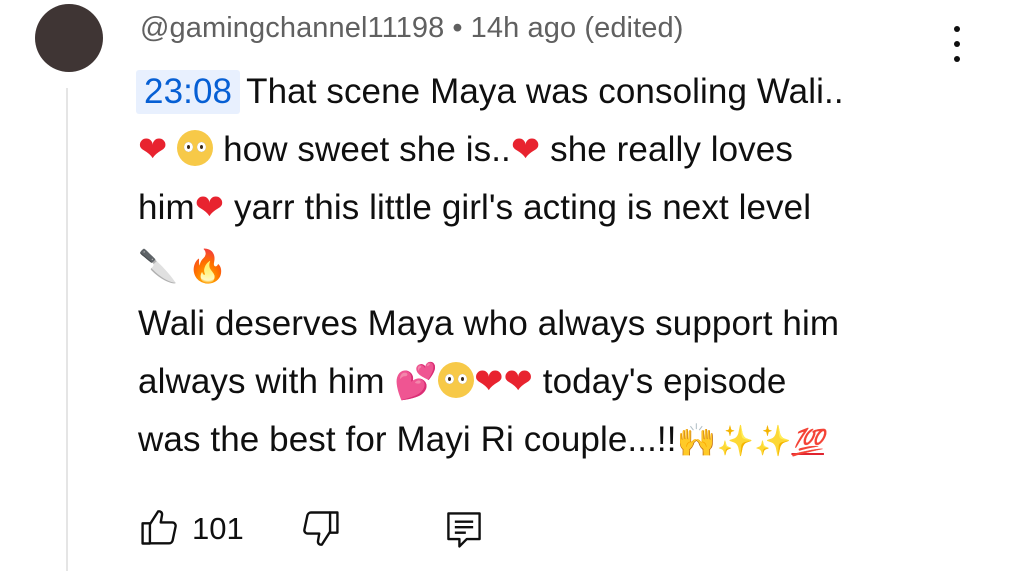  What do you see at coordinates (218, 528) in the screenshot?
I see `like-count: 101` at bounding box center [218, 528].